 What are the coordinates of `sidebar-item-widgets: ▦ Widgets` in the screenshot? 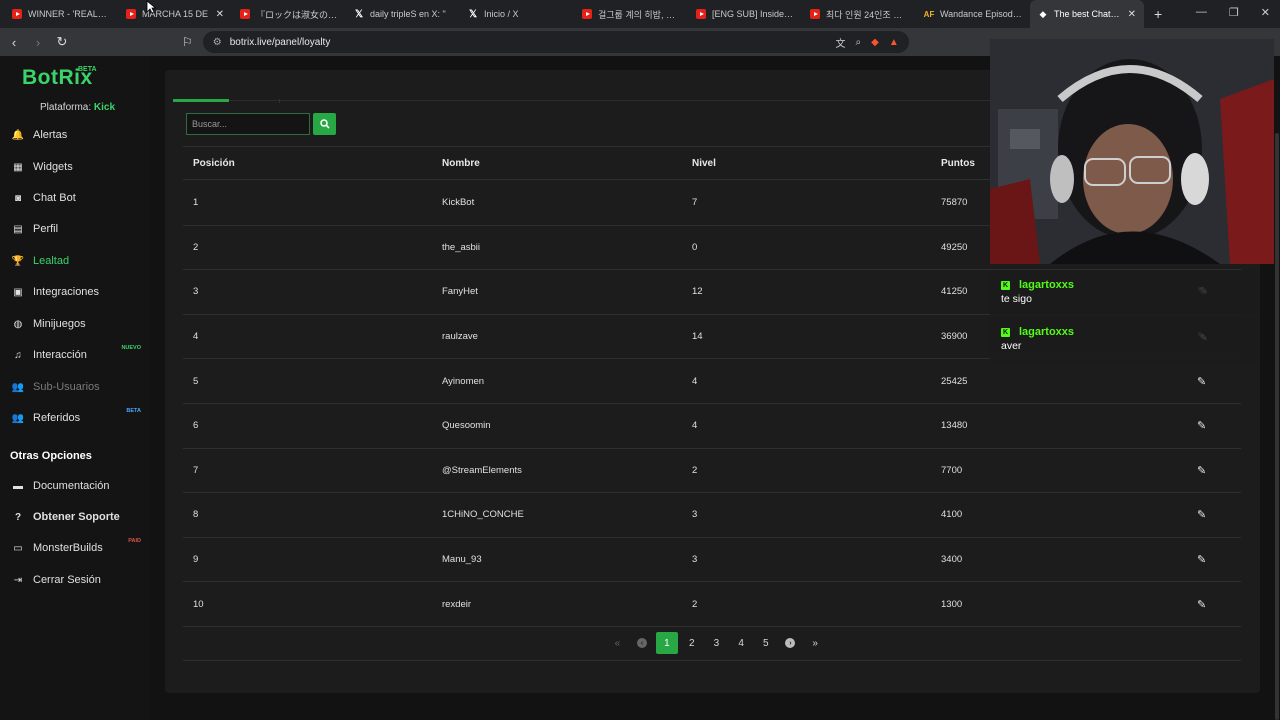 It's located at (79, 167).